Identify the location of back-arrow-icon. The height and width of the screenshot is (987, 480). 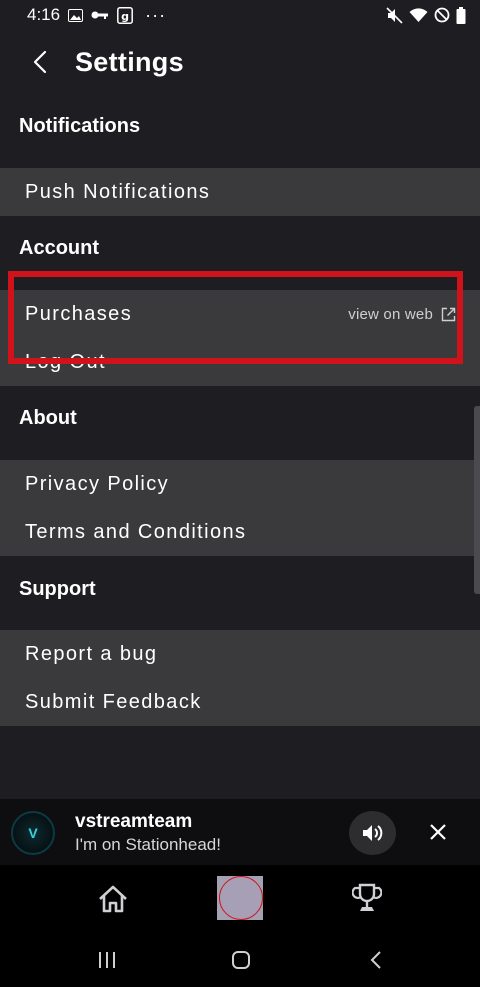
(375, 960).